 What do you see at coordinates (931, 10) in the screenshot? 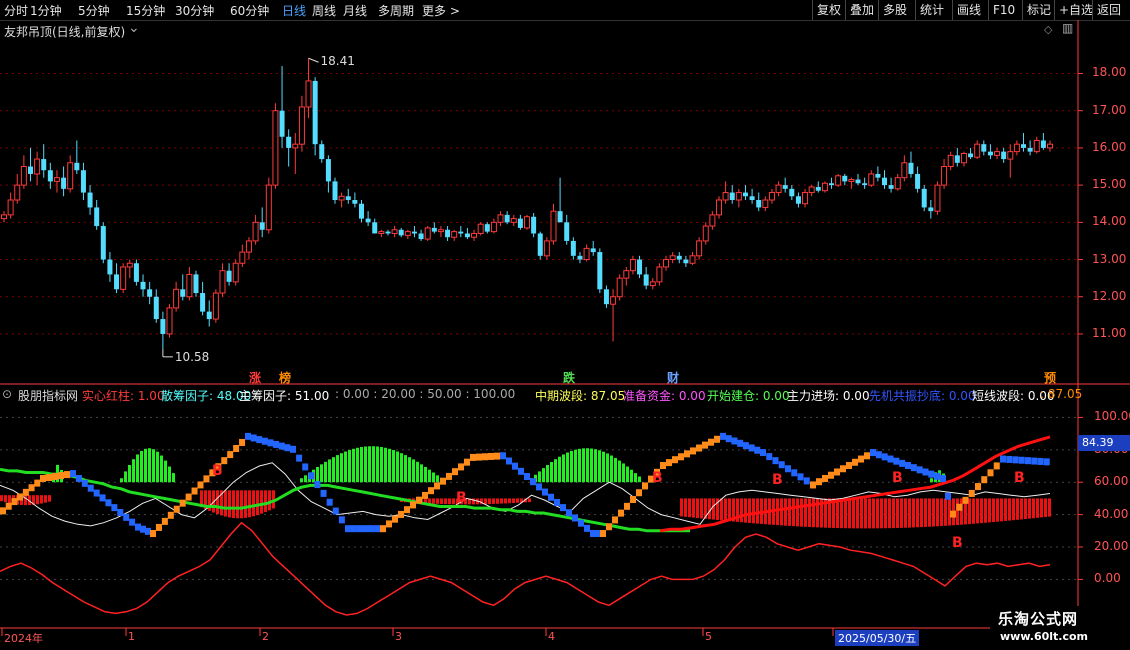
I see `toolbar-button: 统计` at bounding box center [931, 10].